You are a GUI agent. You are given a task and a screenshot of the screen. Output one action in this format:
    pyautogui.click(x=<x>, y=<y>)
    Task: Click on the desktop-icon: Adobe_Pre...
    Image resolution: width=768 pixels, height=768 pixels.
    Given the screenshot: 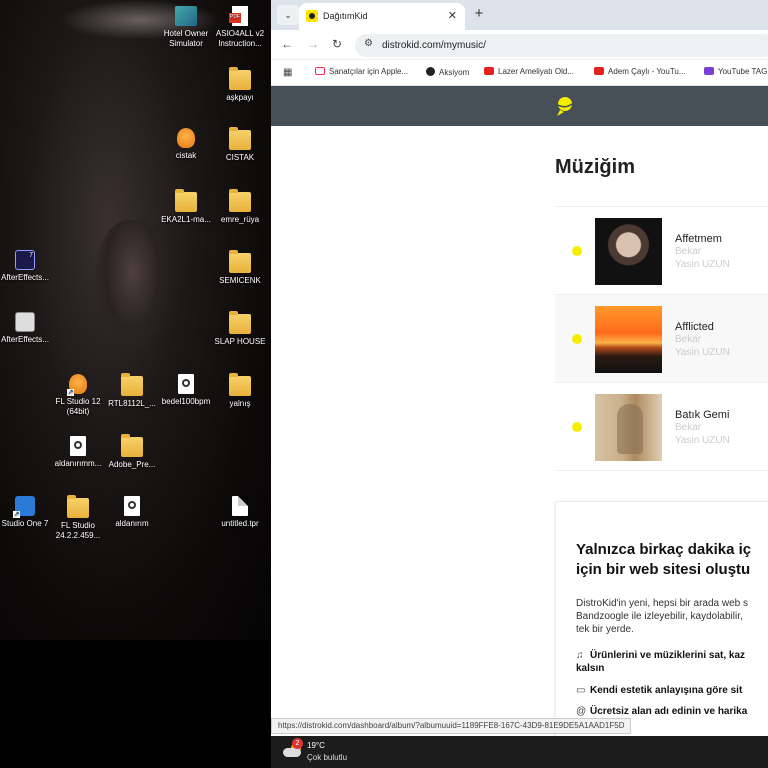 What is the action you would take?
    pyautogui.click(x=132, y=452)
    